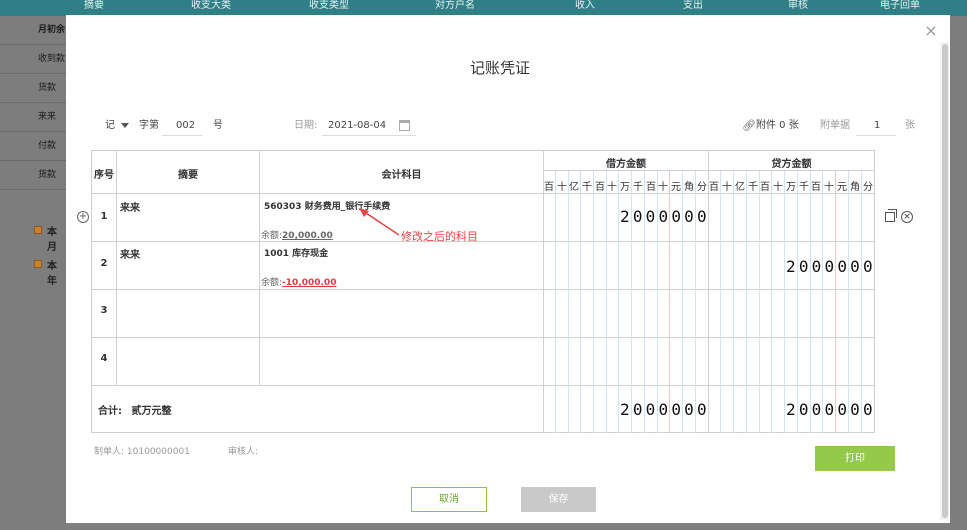 The height and width of the screenshot is (530, 967). What do you see at coordinates (868, 187) in the screenshot?
I see `unit-label: 分` at bounding box center [868, 187].